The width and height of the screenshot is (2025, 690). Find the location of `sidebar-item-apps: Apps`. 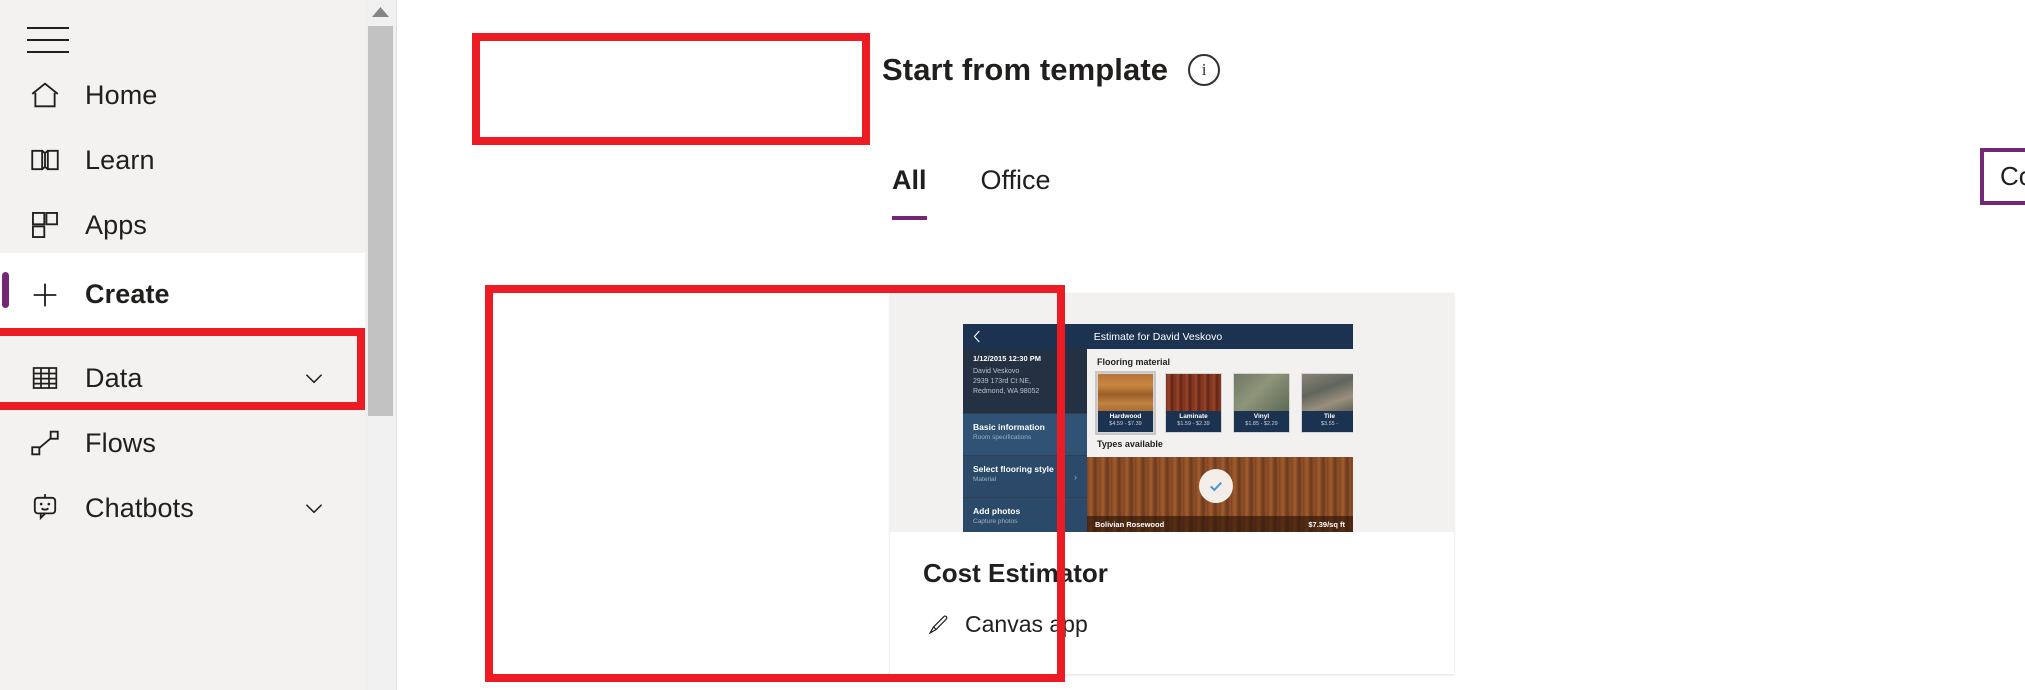

sidebar-item-apps: Apps is located at coordinates (182, 225).